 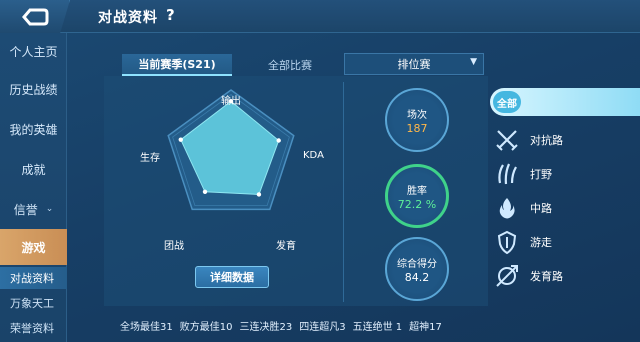 What do you see at coordinates (546, 276) in the screenshot?
I see `lane-label: 发育路` at bounding box center [546, 276].